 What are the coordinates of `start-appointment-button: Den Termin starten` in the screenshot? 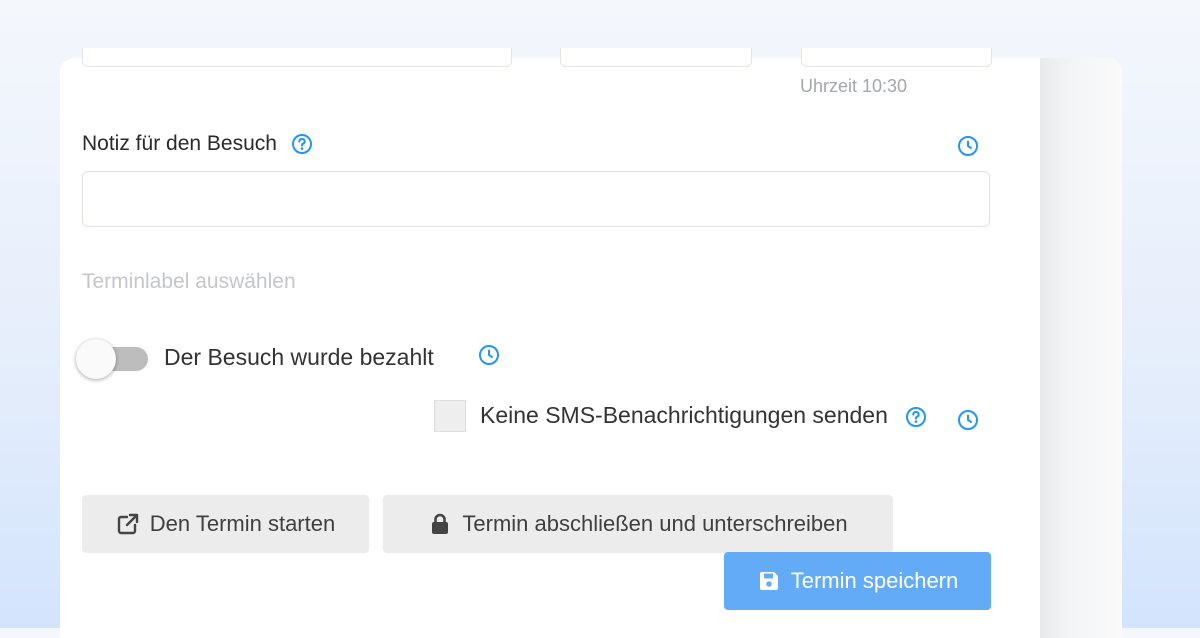 It's located at (225, 524).